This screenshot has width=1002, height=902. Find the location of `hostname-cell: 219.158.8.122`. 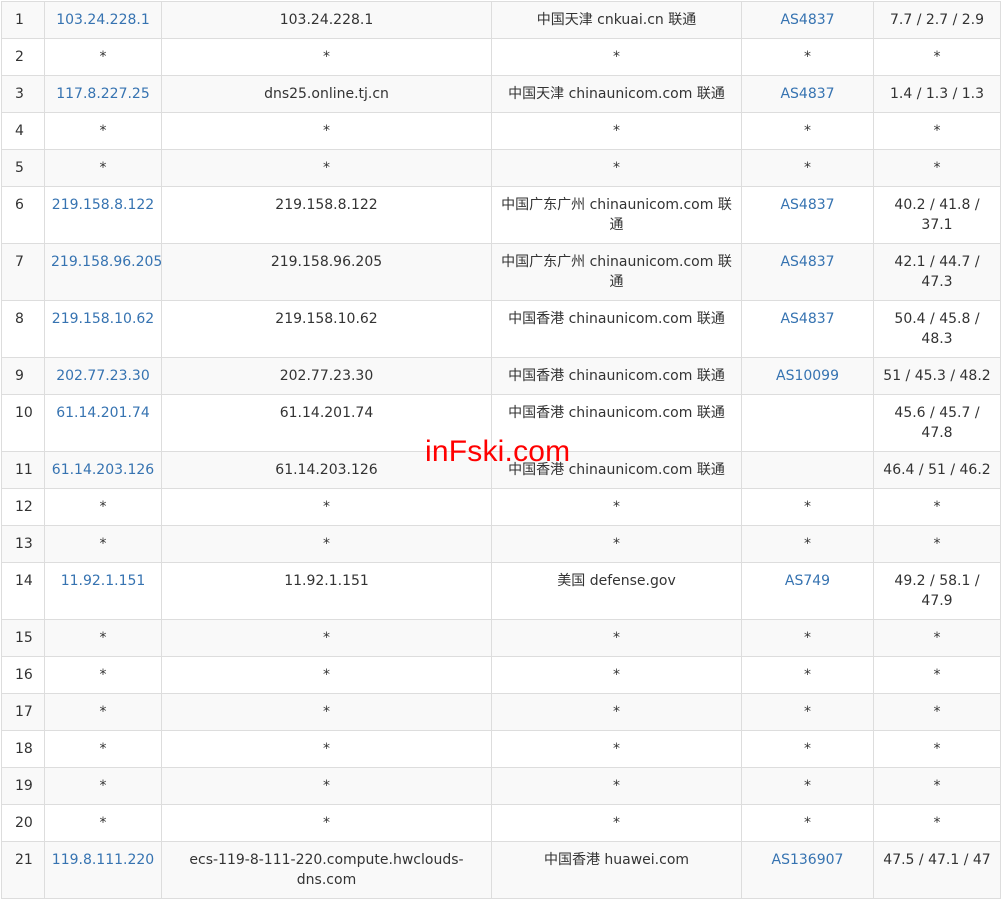

hostname-cell: 219.158.8.122 is located at coordinates (326, 215).